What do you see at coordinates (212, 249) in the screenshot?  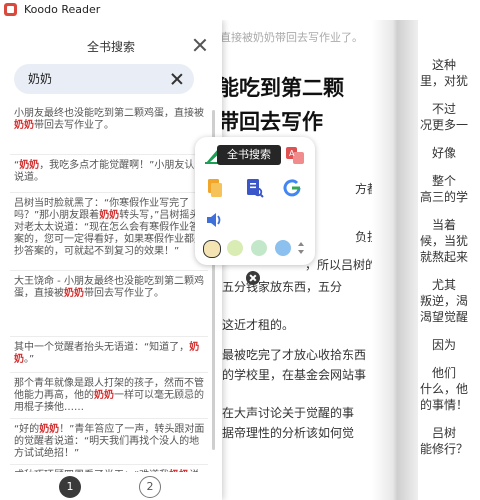 I see `color-swatch-yellow` at bounding box center [212, 249].